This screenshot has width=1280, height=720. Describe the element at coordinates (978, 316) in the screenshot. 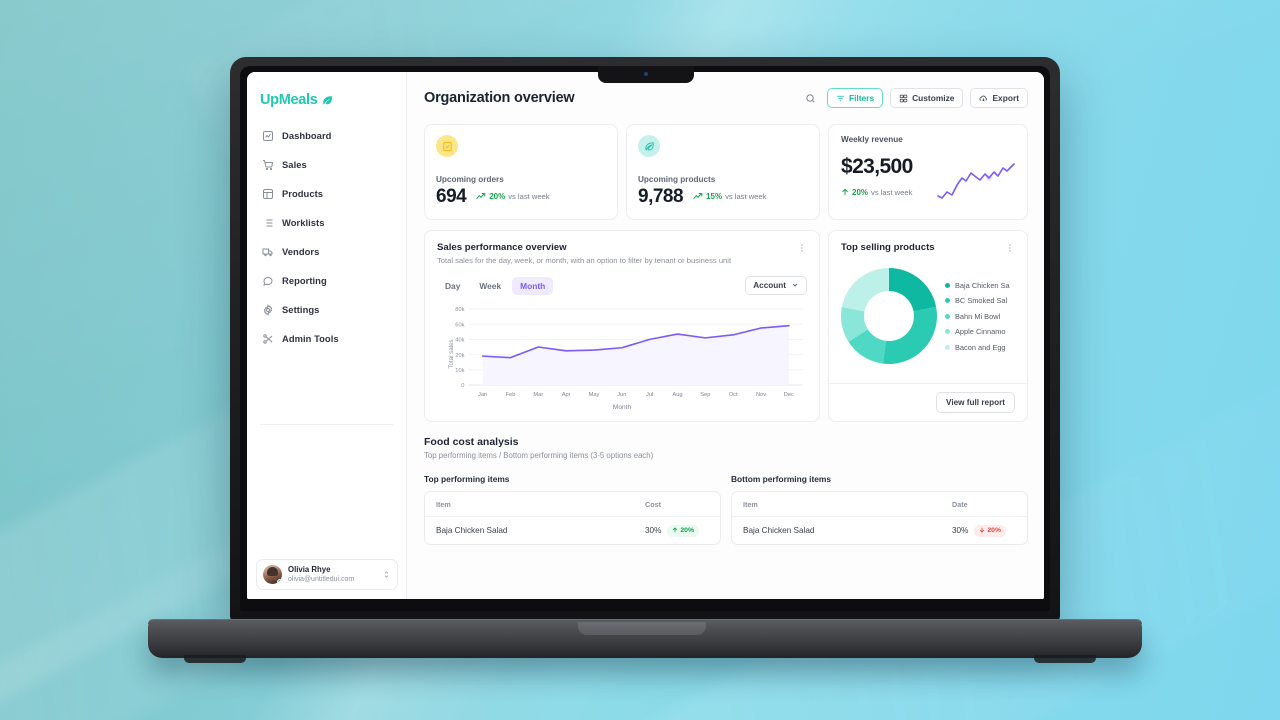

I see `legend-label: Bahn Mi Bowl` at that location.